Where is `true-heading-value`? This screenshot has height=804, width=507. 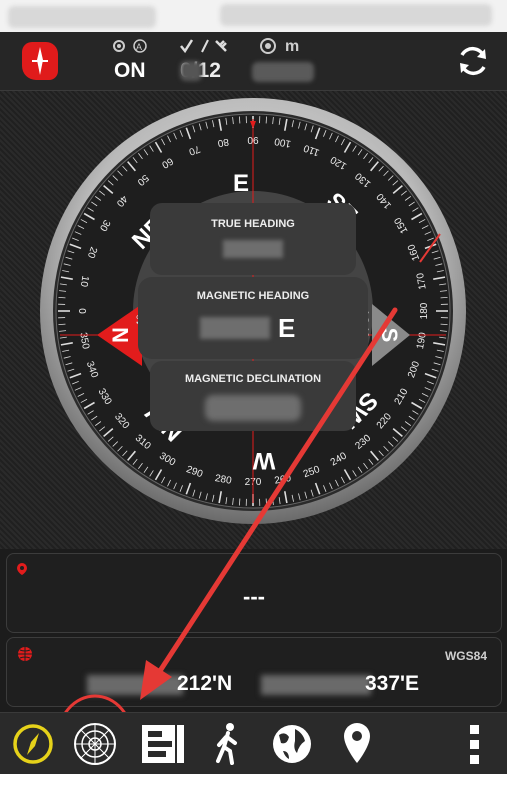
true-heading-value is located at coordinates (253, 249).